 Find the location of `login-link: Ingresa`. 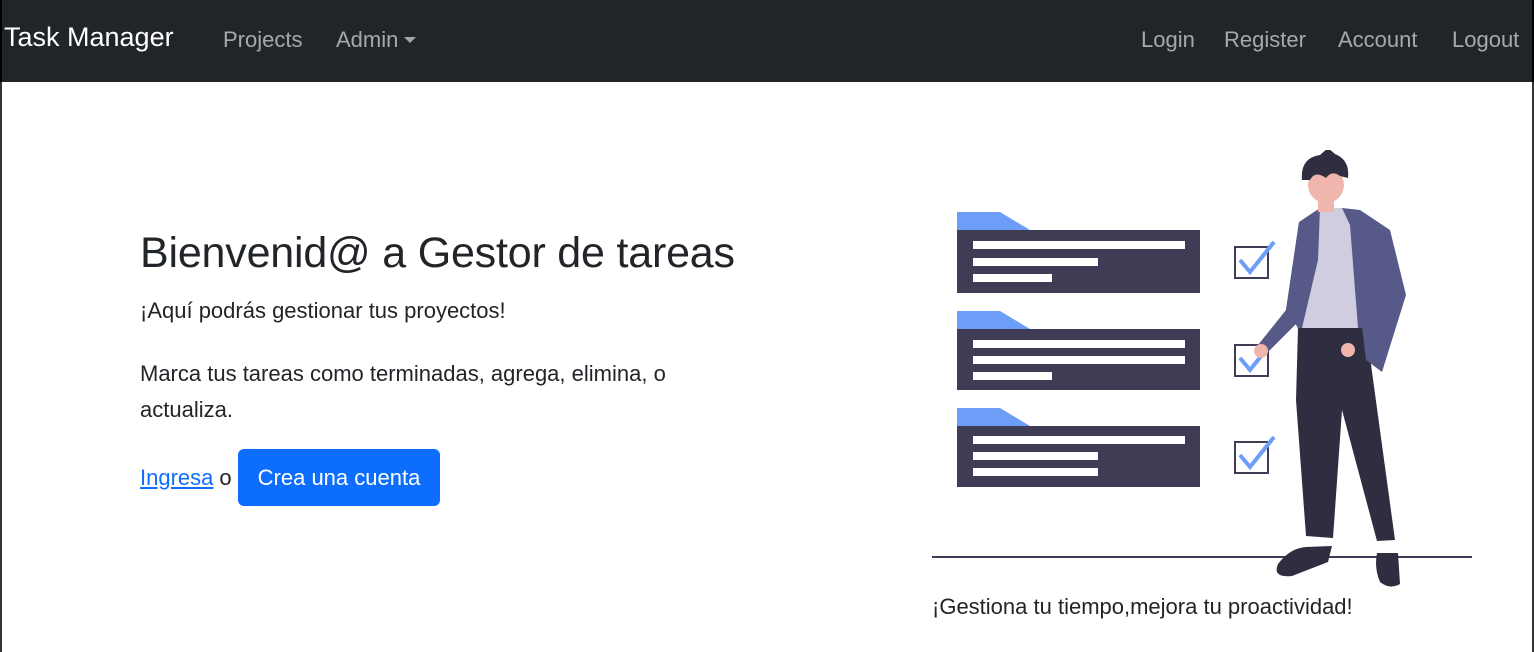

login-link: Ingresa is located at coordinates (176, 478).